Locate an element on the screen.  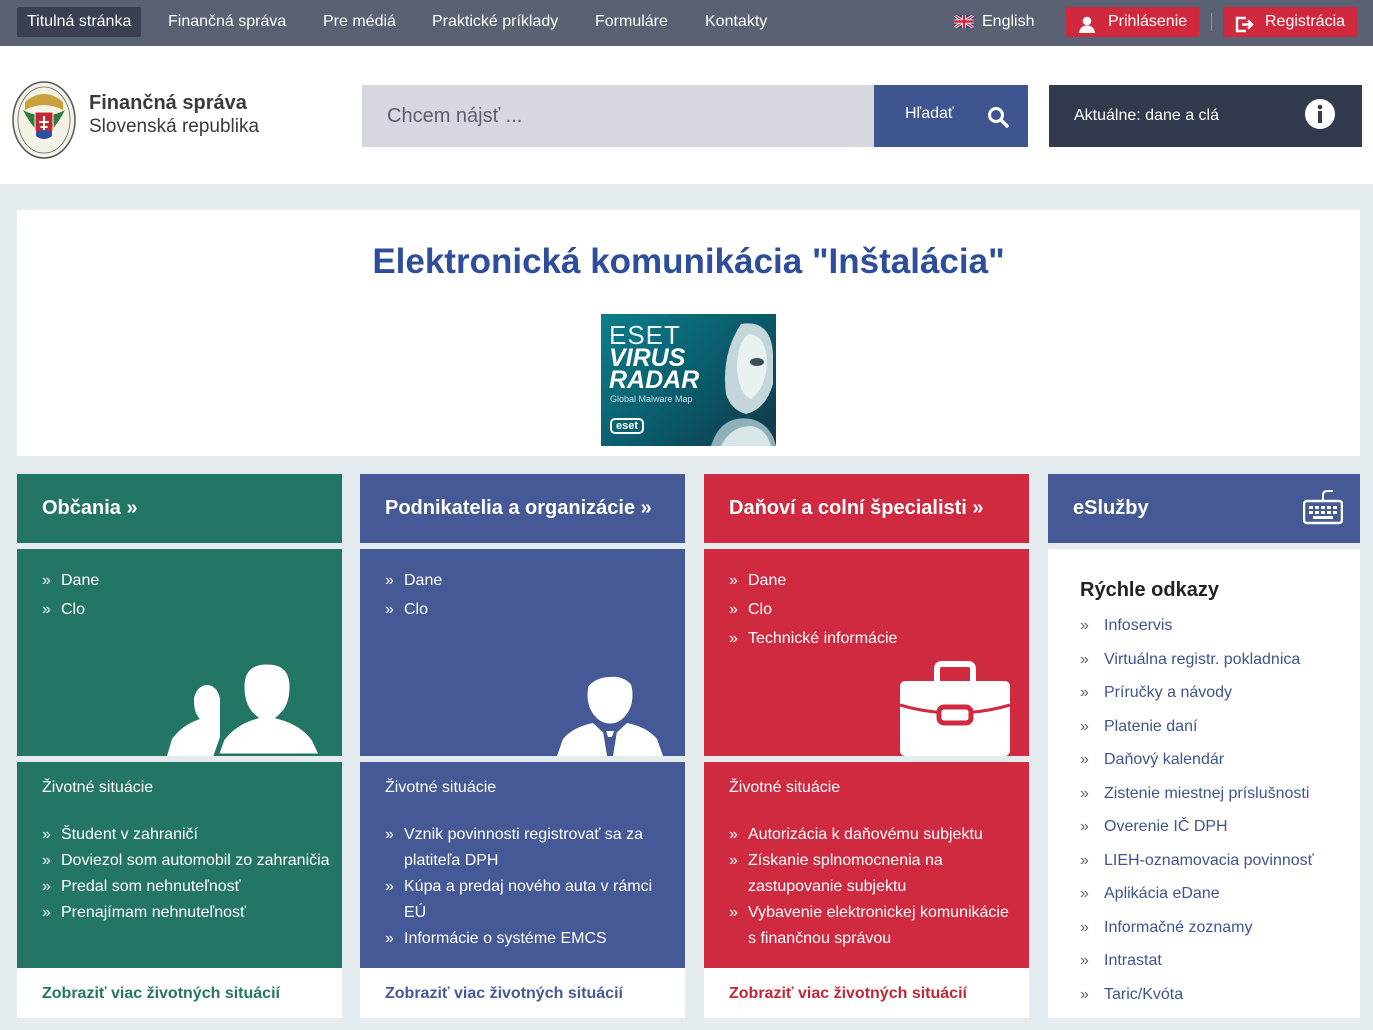
specialisti-life-title: Životné situácie is located at coordinates (785, 787).